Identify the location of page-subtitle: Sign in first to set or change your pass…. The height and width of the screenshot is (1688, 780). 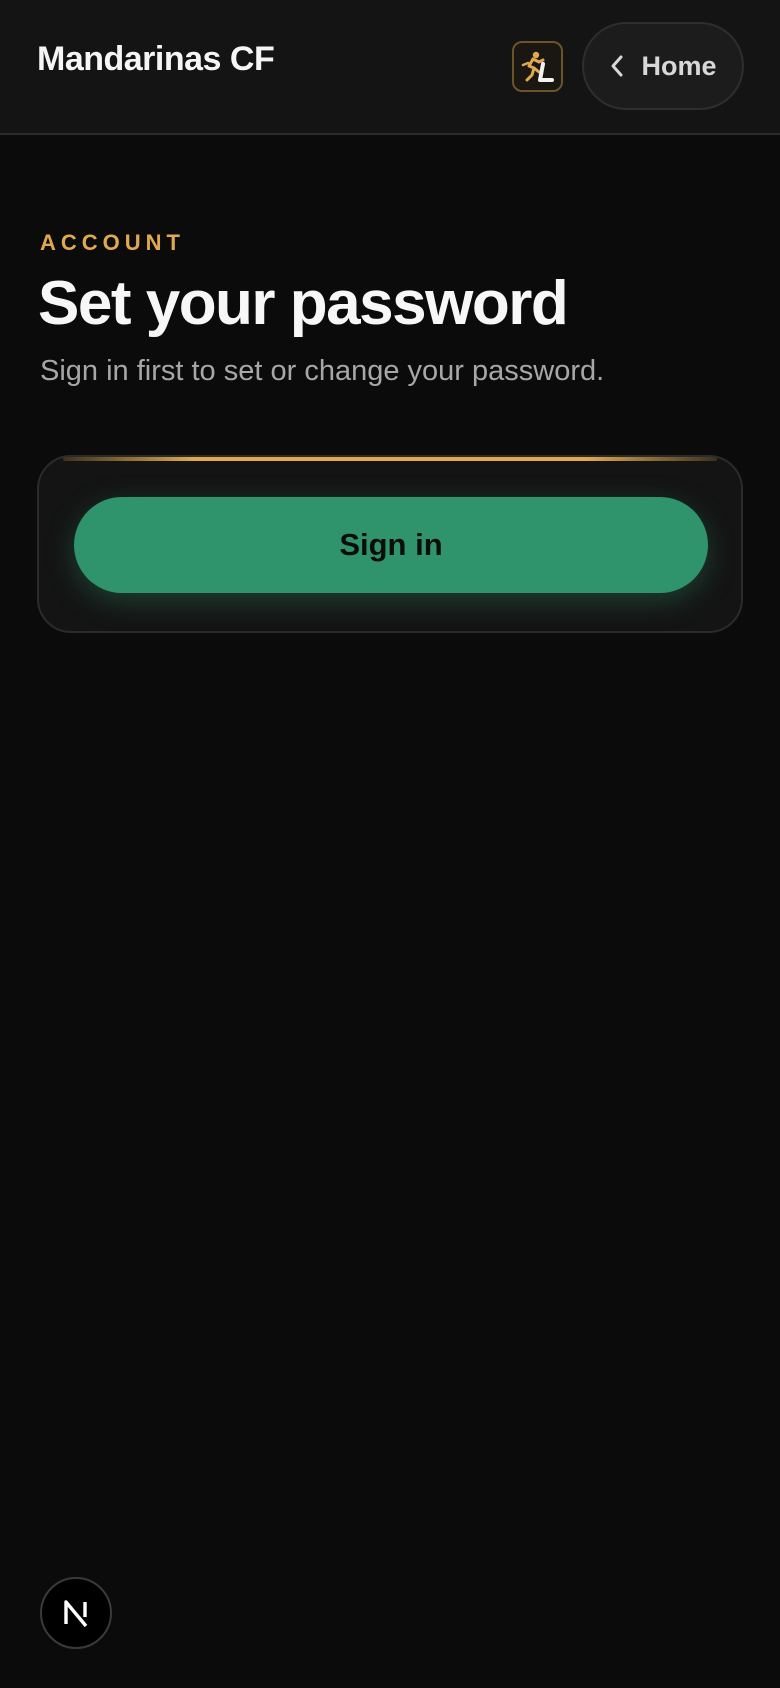
(322, 371).